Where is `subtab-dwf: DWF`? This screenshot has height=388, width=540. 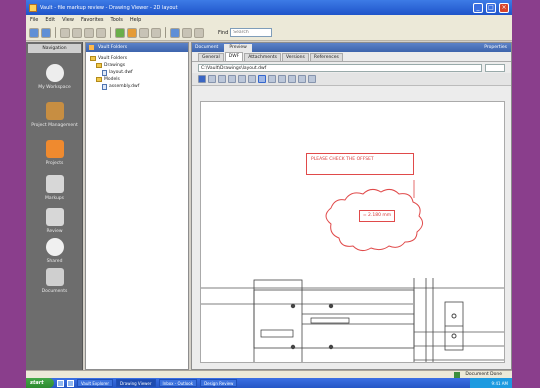
subtab-dwf: DWF is located at coordinates (234, 56).